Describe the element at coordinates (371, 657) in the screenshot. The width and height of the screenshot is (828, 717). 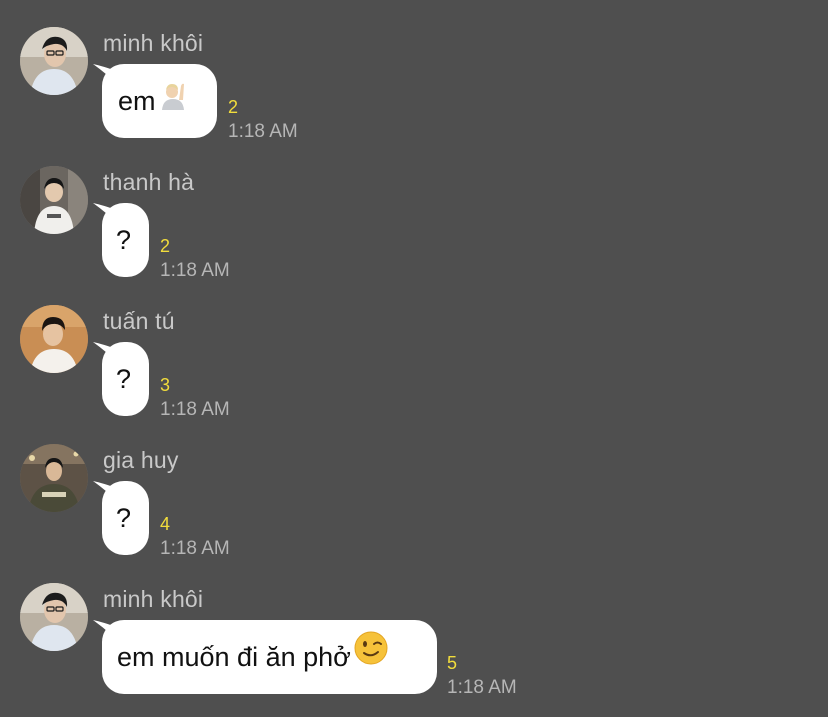
I see `winking-face-emoji` at that location.